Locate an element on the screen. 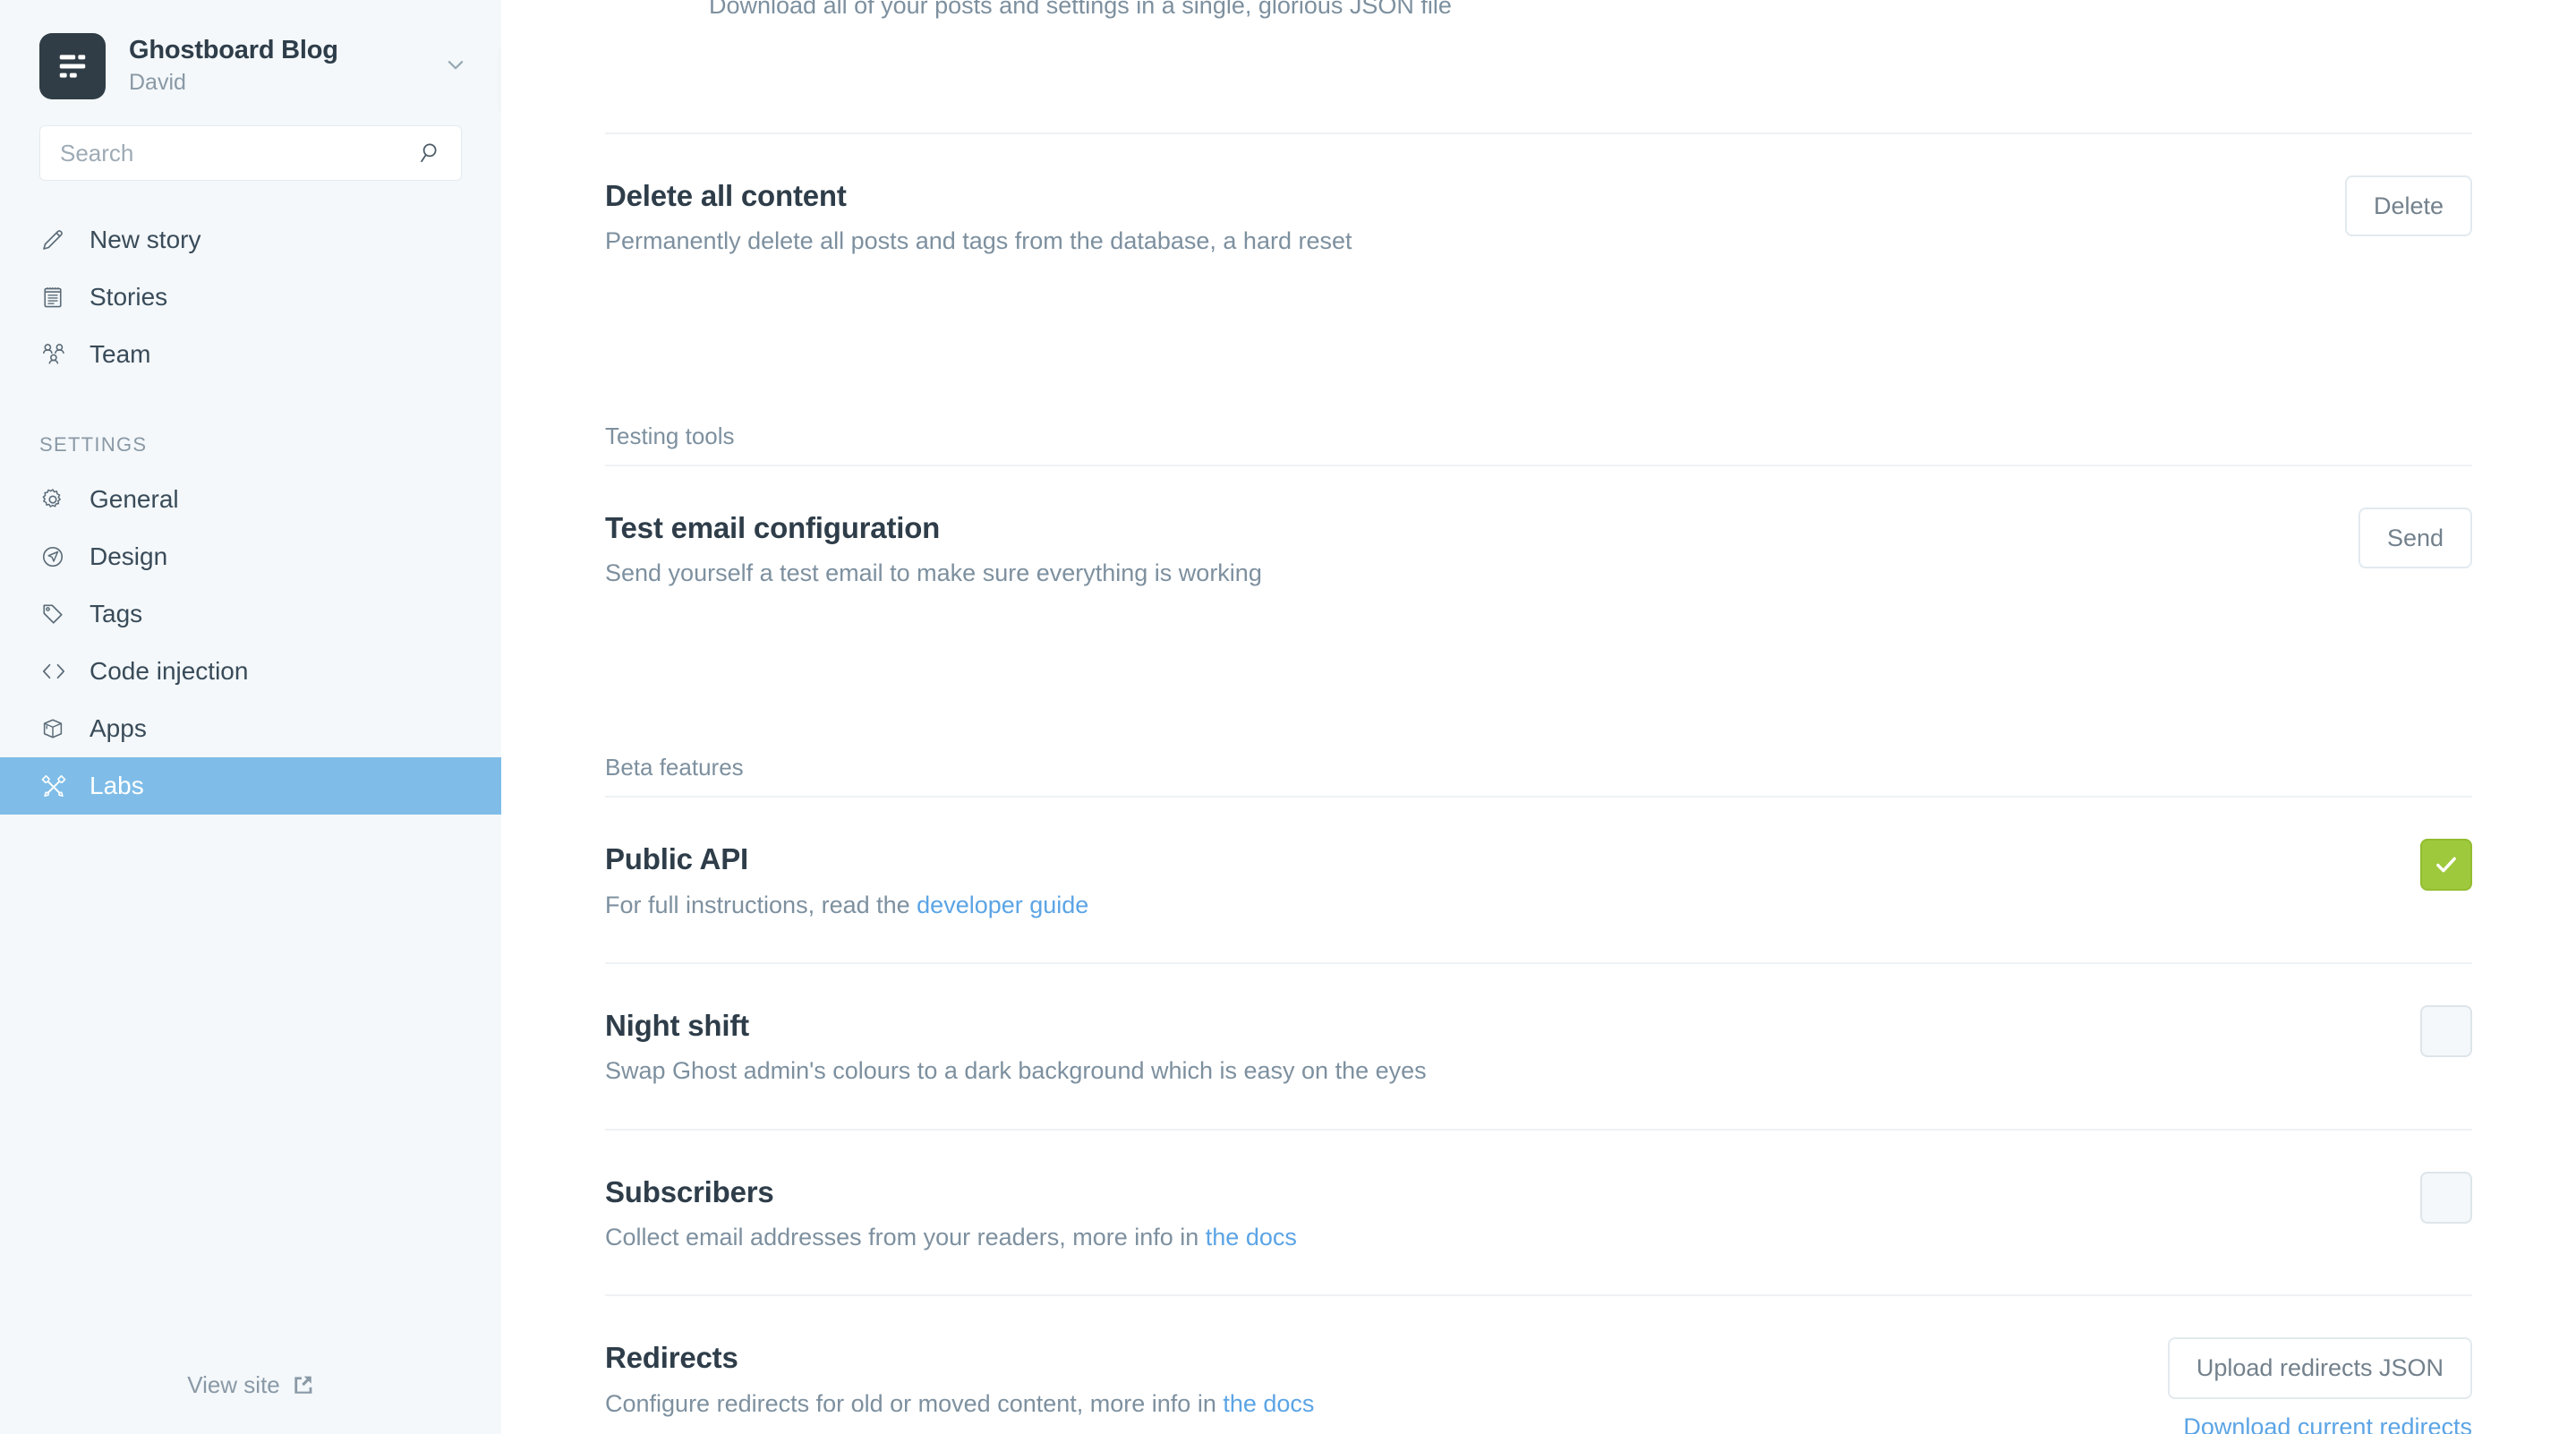 Image resolution: width=2576 pixels, height=1434 pixels. wrench-screwdriver-icon is located at coordinates (57, 786).